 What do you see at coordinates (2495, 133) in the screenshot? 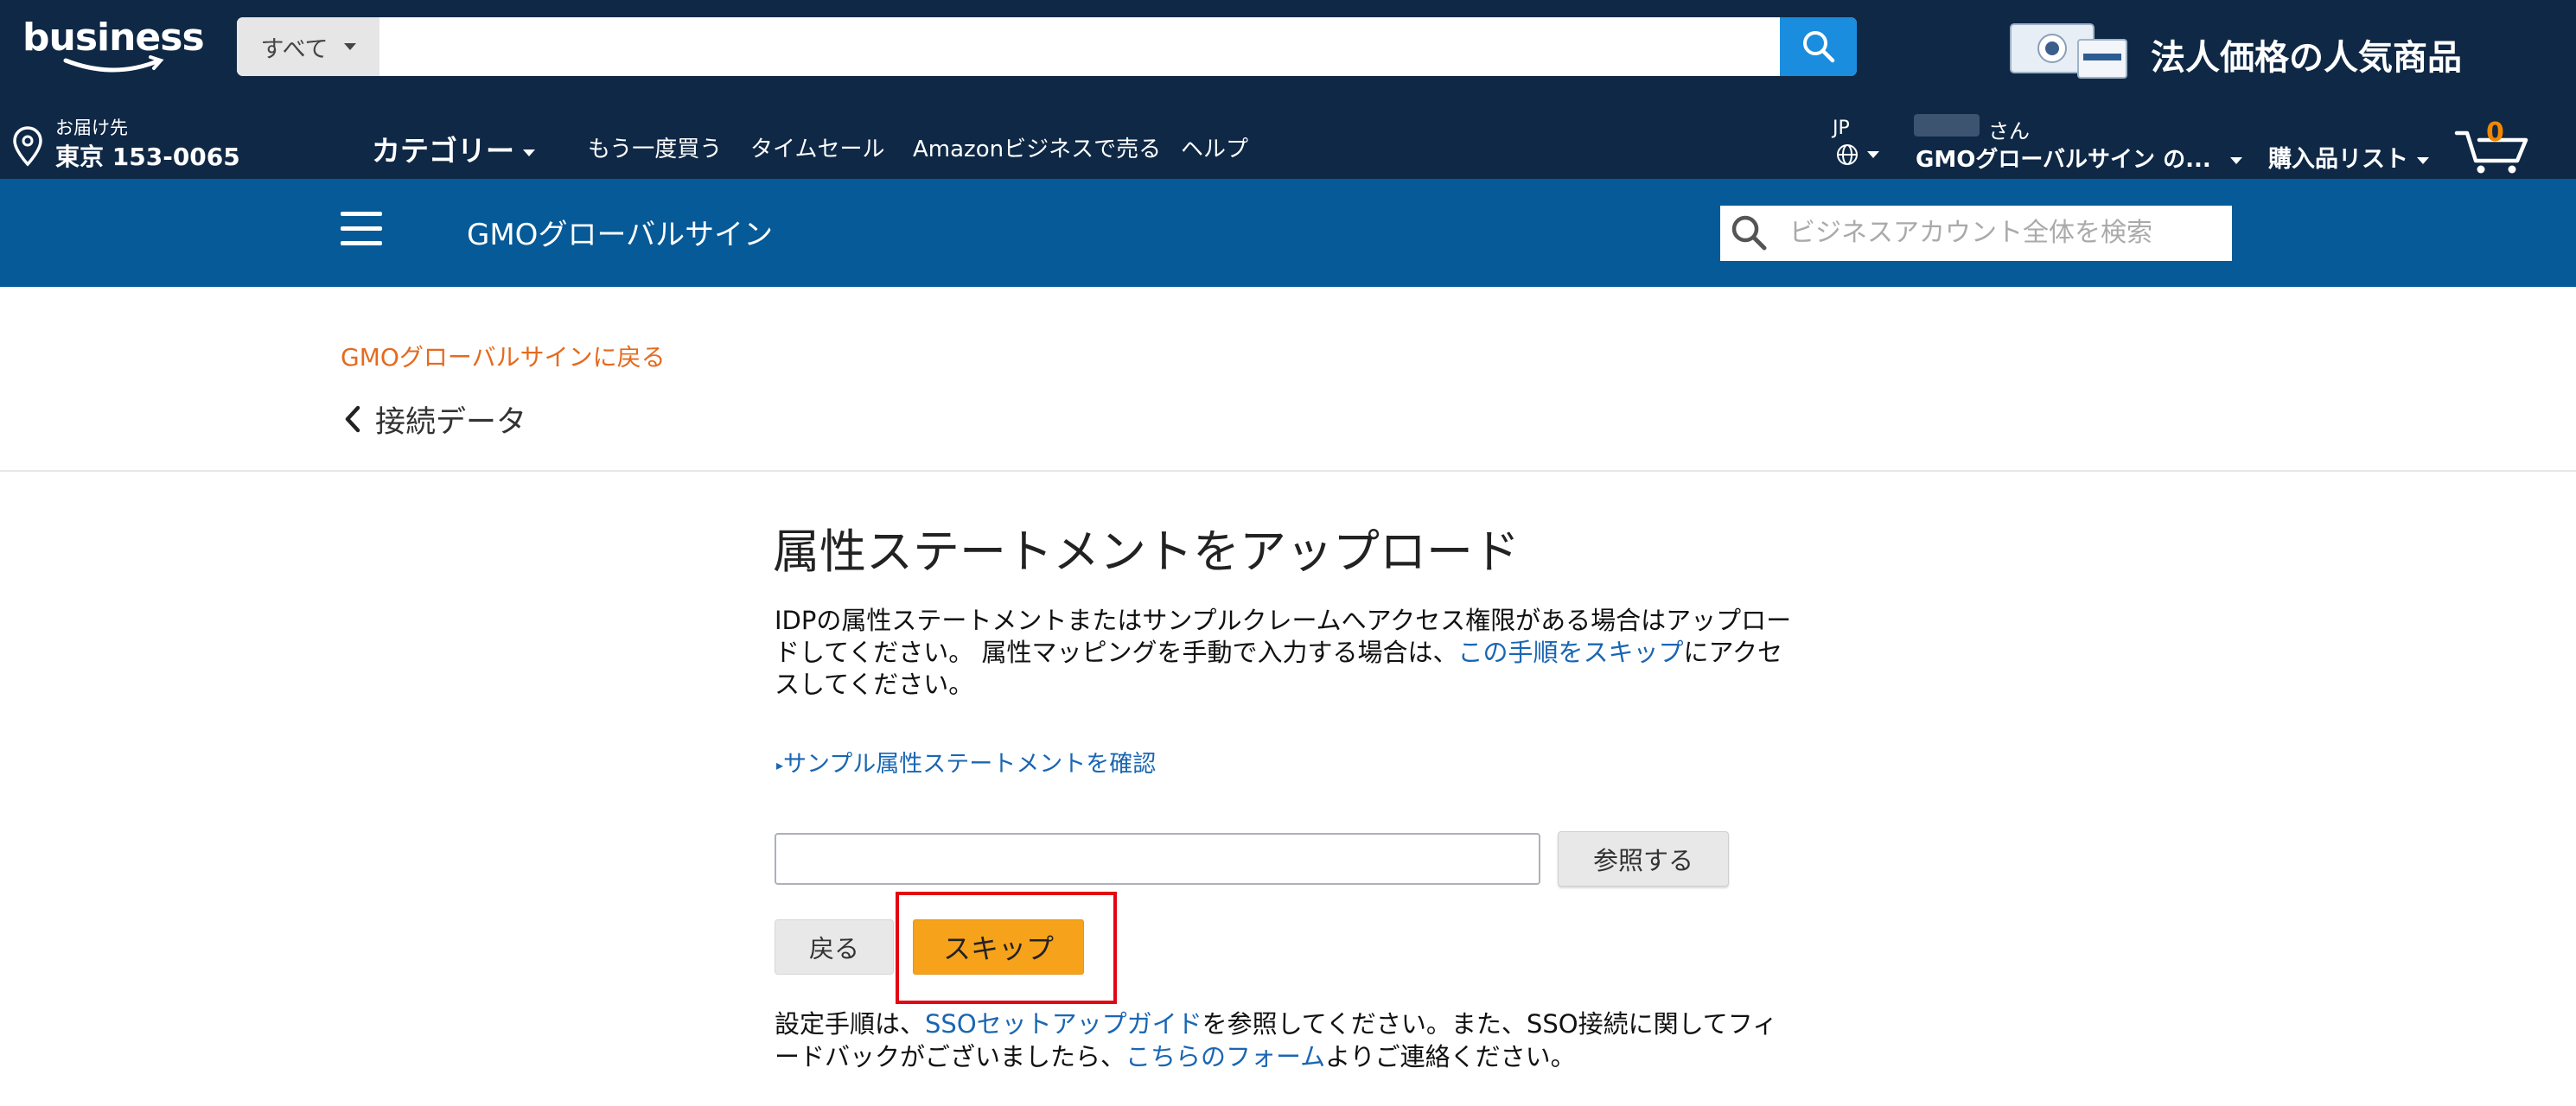
I see `cart-count-badge: 0` at bounding box center [2495, 133].